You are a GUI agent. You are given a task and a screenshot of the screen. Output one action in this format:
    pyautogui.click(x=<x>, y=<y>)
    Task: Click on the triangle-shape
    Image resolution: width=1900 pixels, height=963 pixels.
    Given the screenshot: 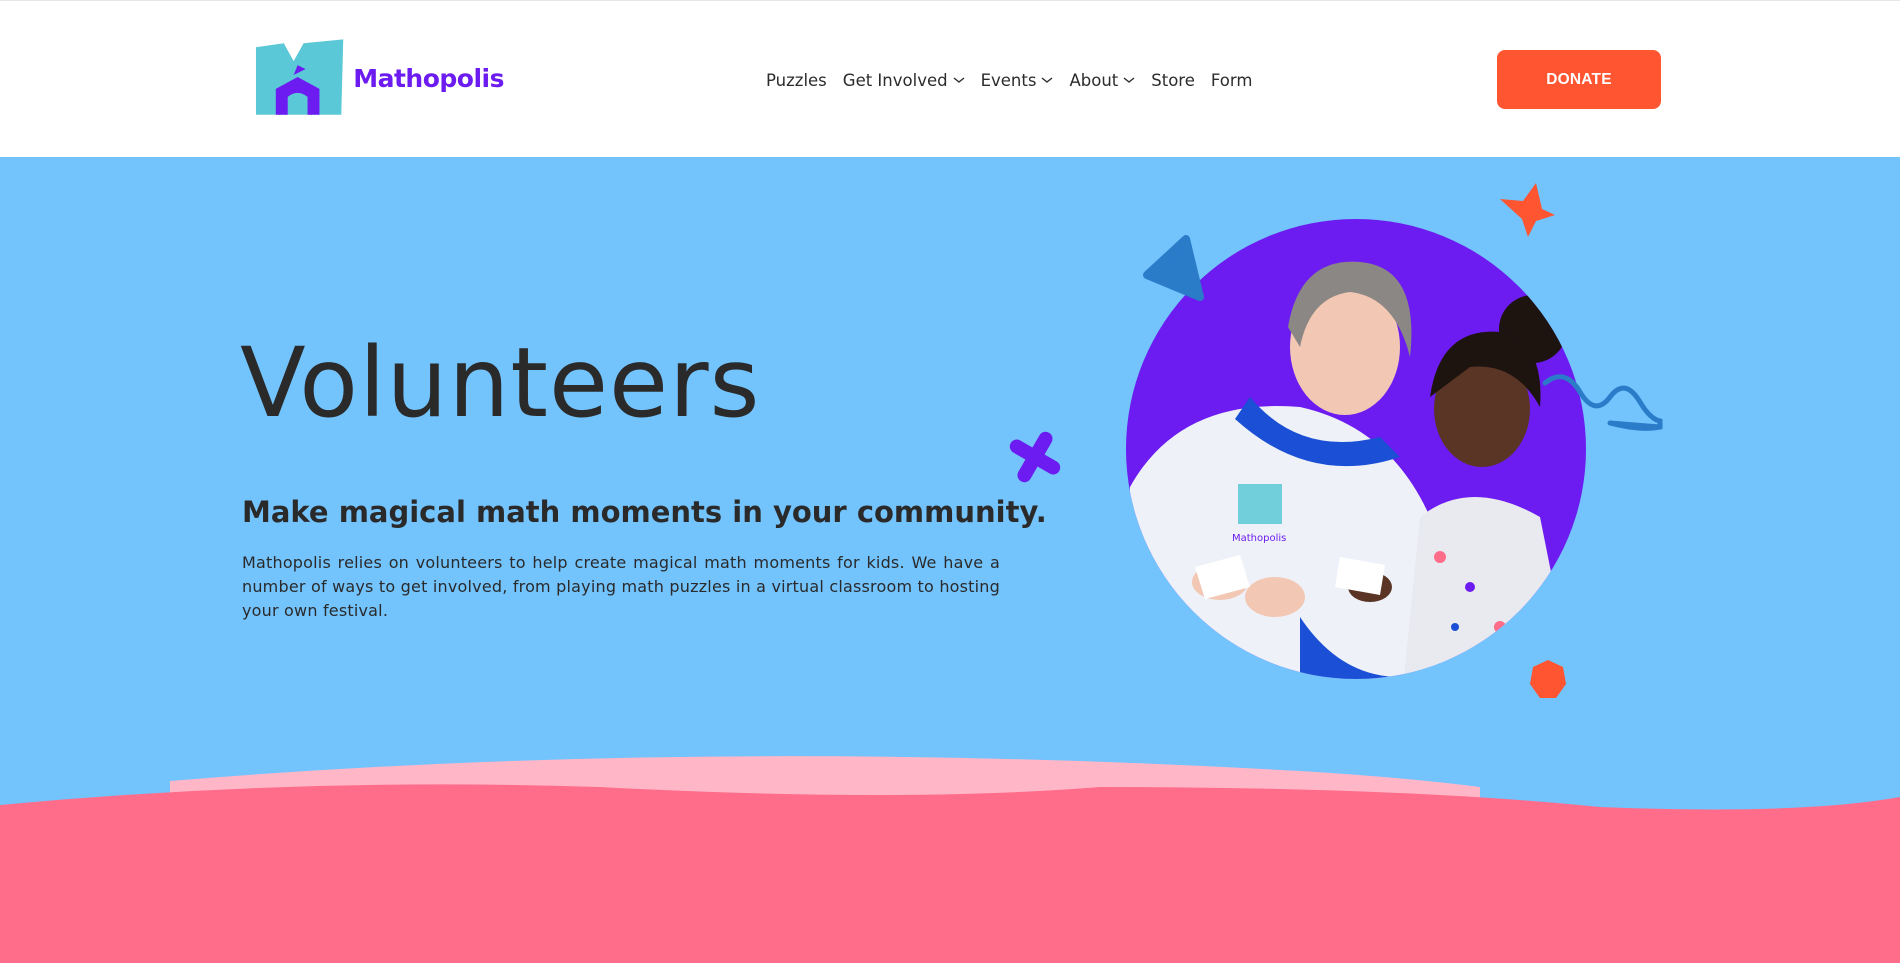 What is the action you would take?
    pyautogui.click(x=1173, y=268)
    